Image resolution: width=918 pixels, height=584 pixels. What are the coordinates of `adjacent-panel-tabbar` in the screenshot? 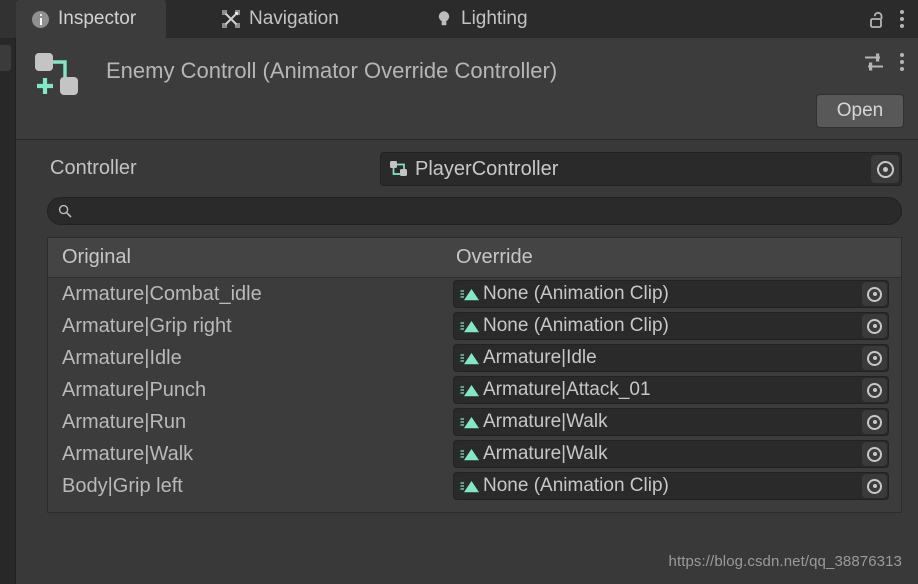 It's located at (8, 19).